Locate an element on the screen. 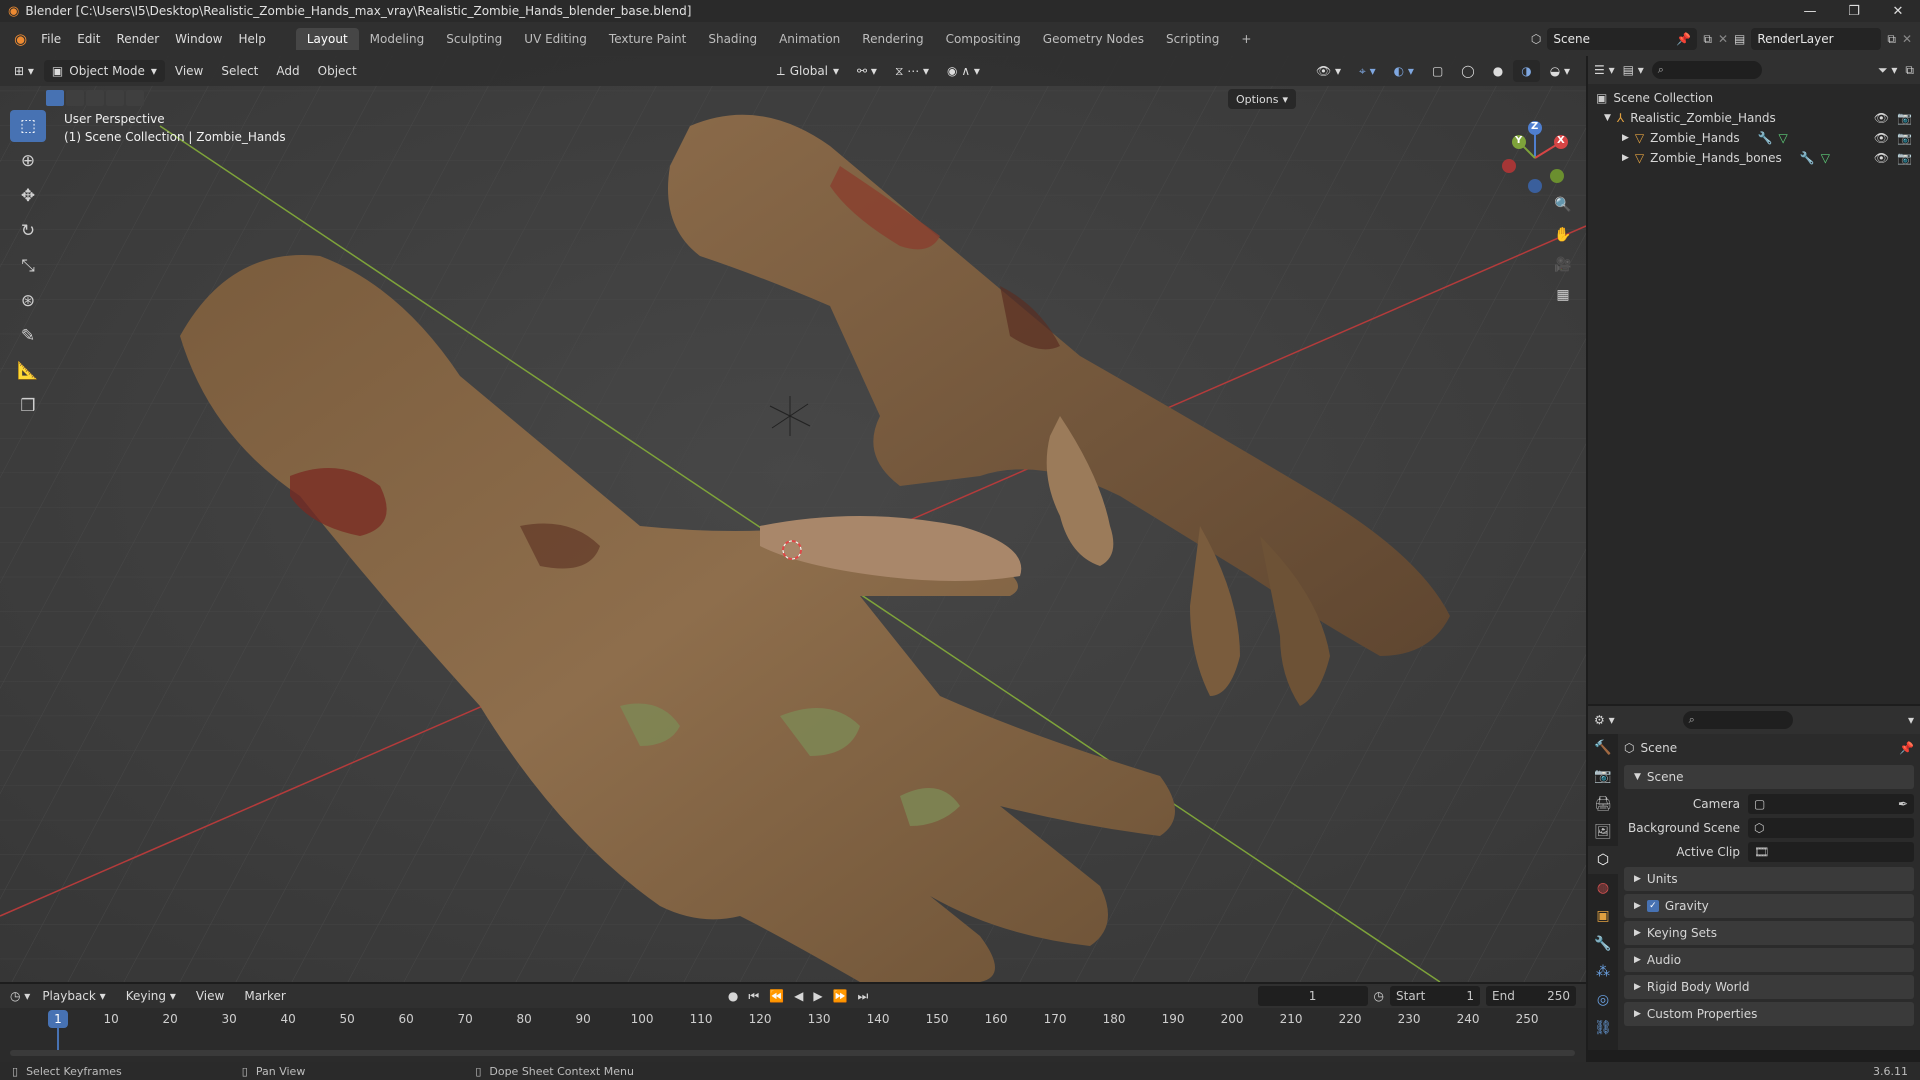 The height and width of the screenshot is (1080, 1920). measure-tool-icon: 📐 is located at coordinates (28, 371).